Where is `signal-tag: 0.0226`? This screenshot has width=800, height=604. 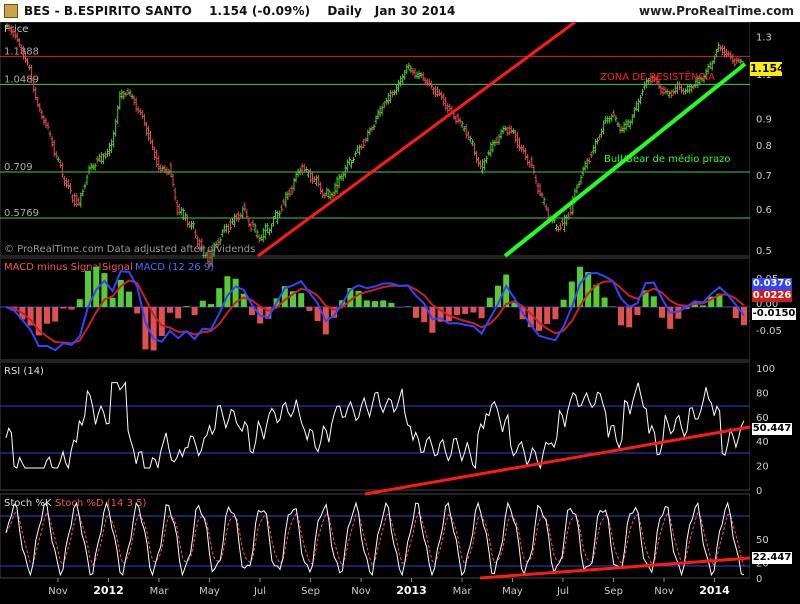 signal-tag: 0.0226 is located at coordinates (772, 296).